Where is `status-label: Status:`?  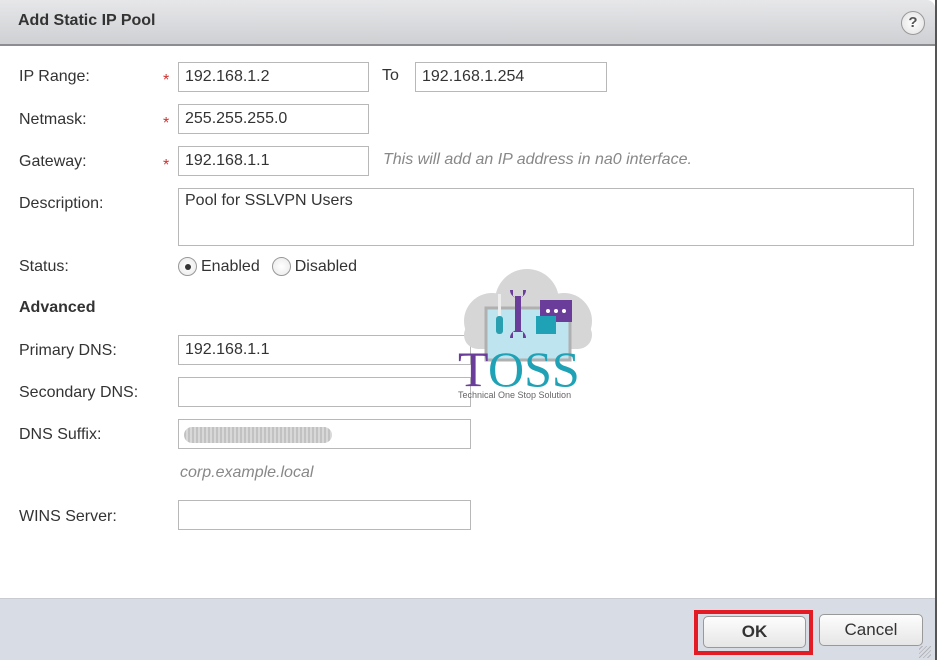
status-label: Status: is located at coordinates (44, 266).